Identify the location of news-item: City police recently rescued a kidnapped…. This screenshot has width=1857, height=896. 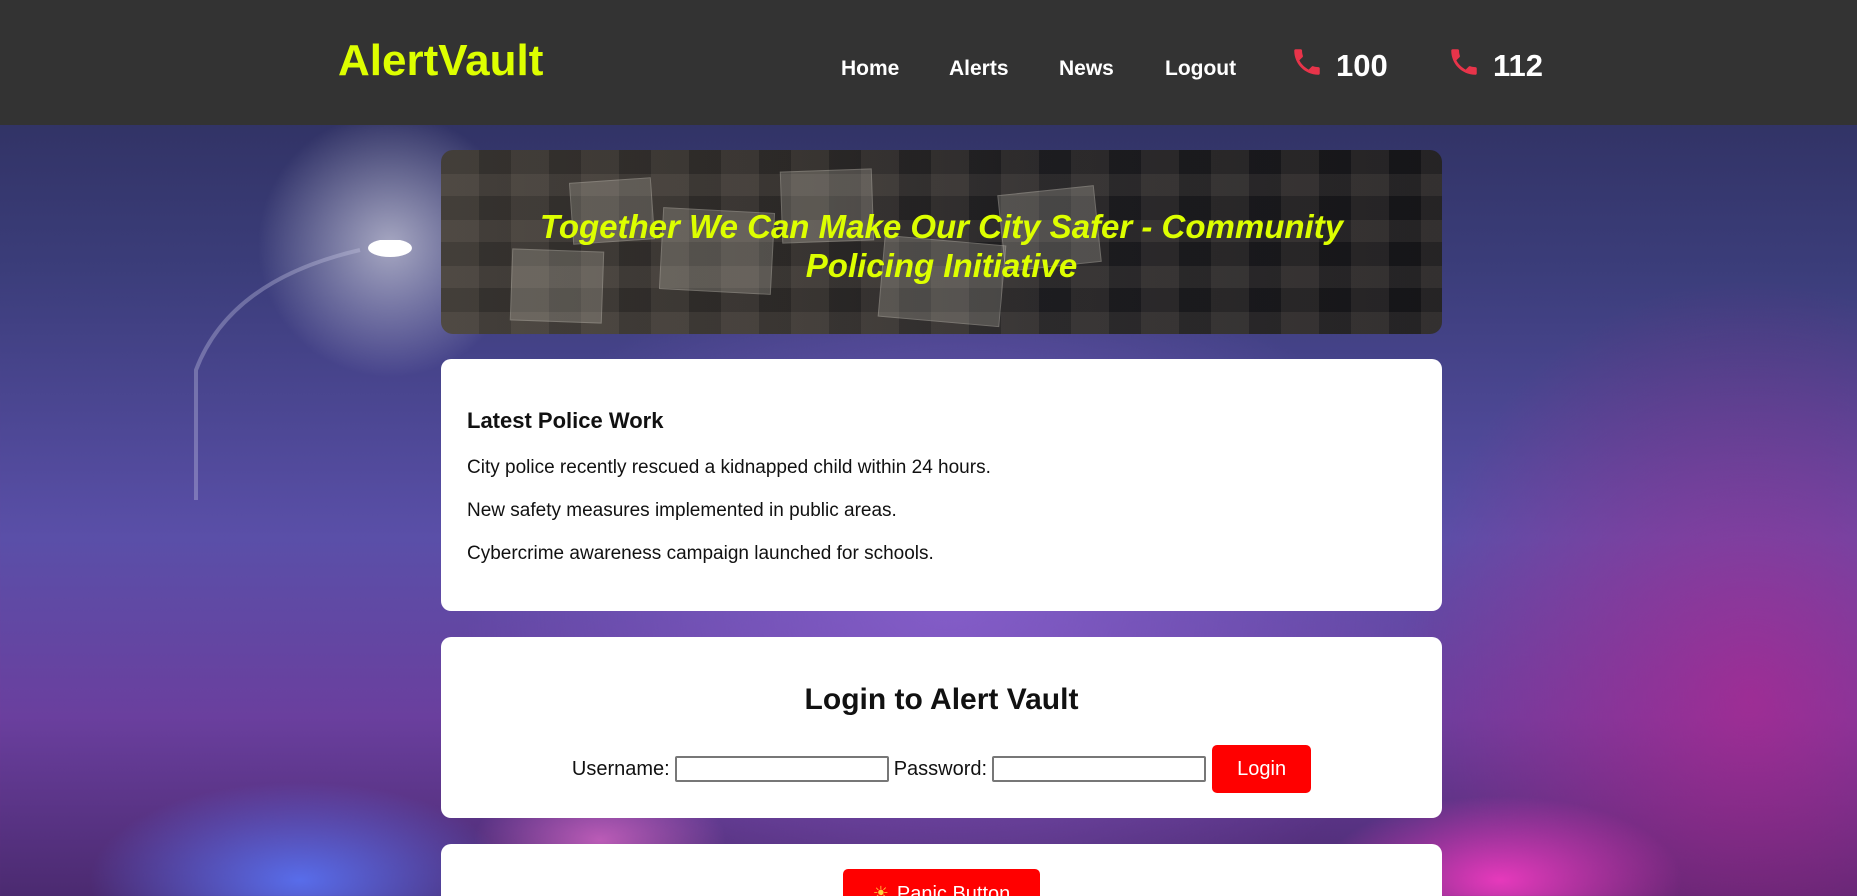
(729, 467).